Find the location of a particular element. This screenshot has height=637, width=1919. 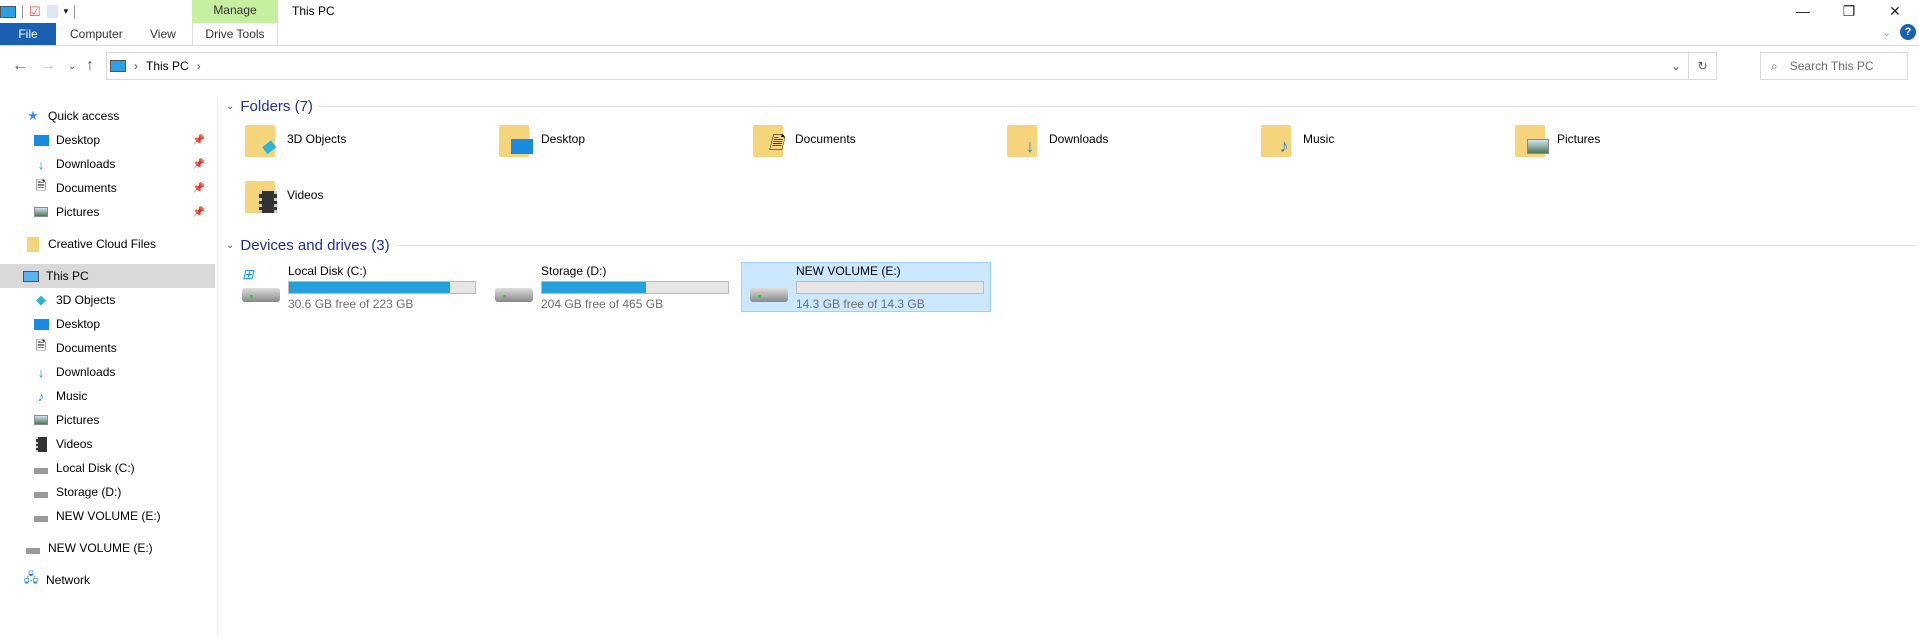

folder-music: ♪ Music is located at coordinates (1296, 139).